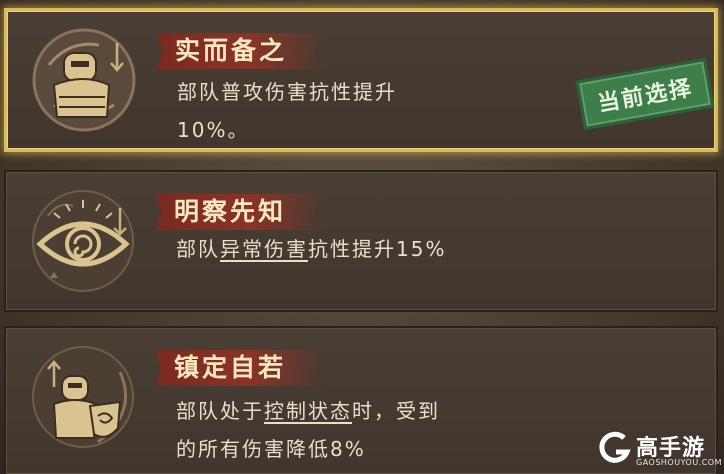 The width and height of the screenshot is (724, 474). Describe the element at coordinates (679, 462) in the screenshot. I see `watermark-url: GAOSHOUYOU.COM` at that location.